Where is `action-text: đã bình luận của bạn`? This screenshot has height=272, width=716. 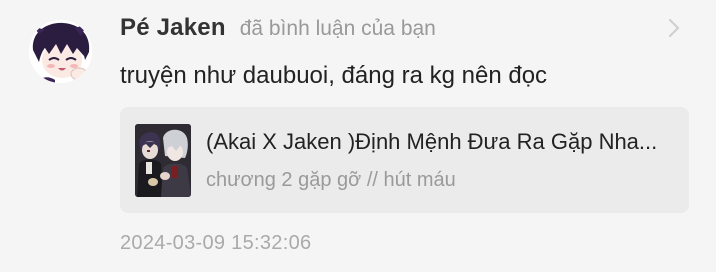 action-text: đã bình luận của bạn is located at coordinates (337, 28).